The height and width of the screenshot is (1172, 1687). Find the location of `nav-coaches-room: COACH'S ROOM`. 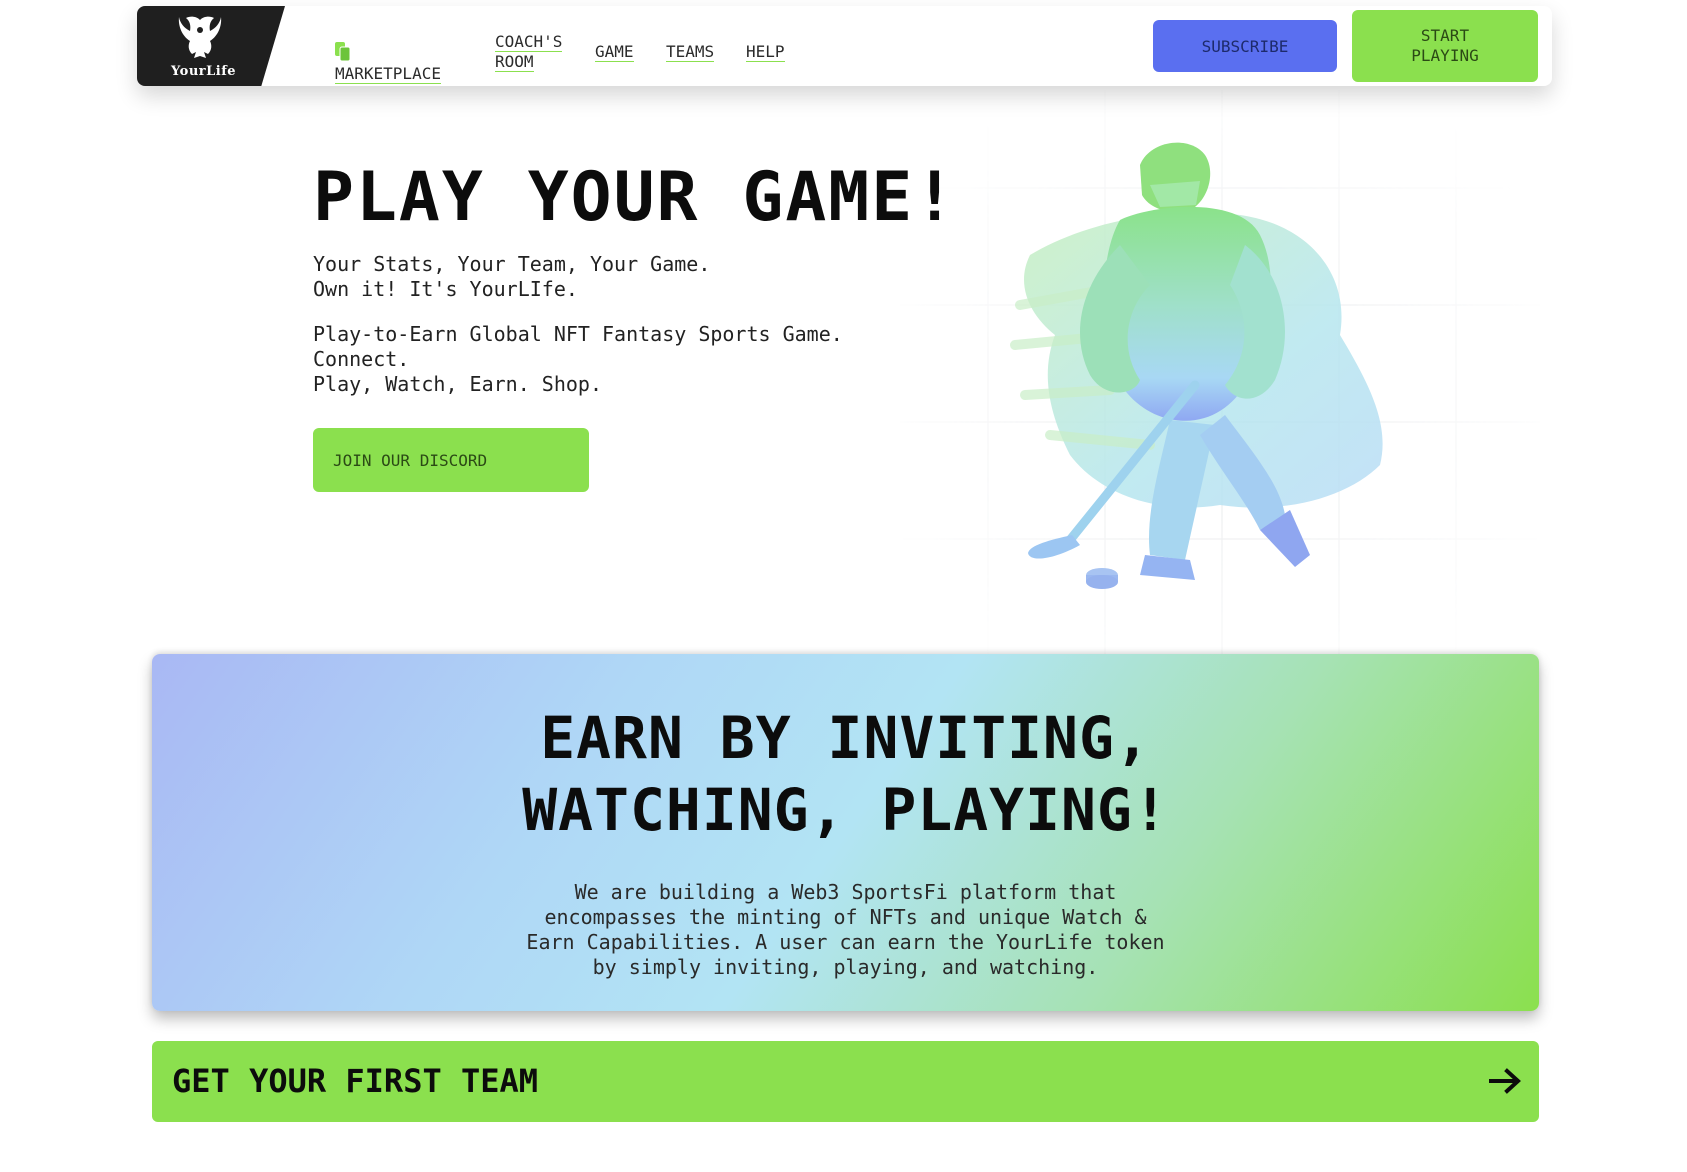

nav-coaches-room: COACH'S ROOM is located at coordinates (535, 52).